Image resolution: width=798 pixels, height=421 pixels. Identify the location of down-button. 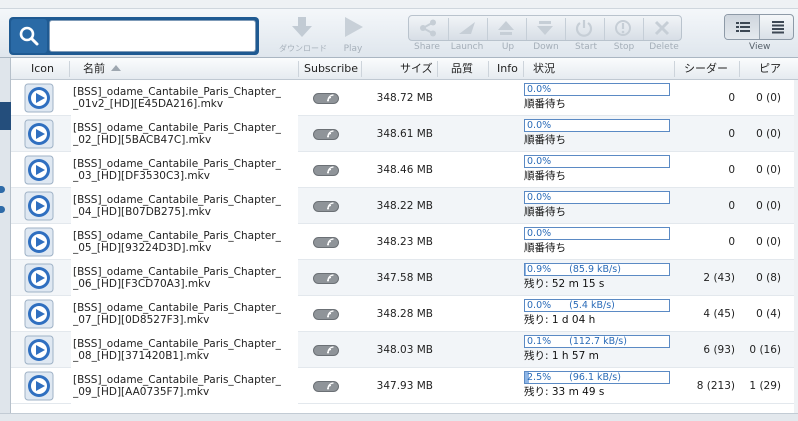
(545, 29).